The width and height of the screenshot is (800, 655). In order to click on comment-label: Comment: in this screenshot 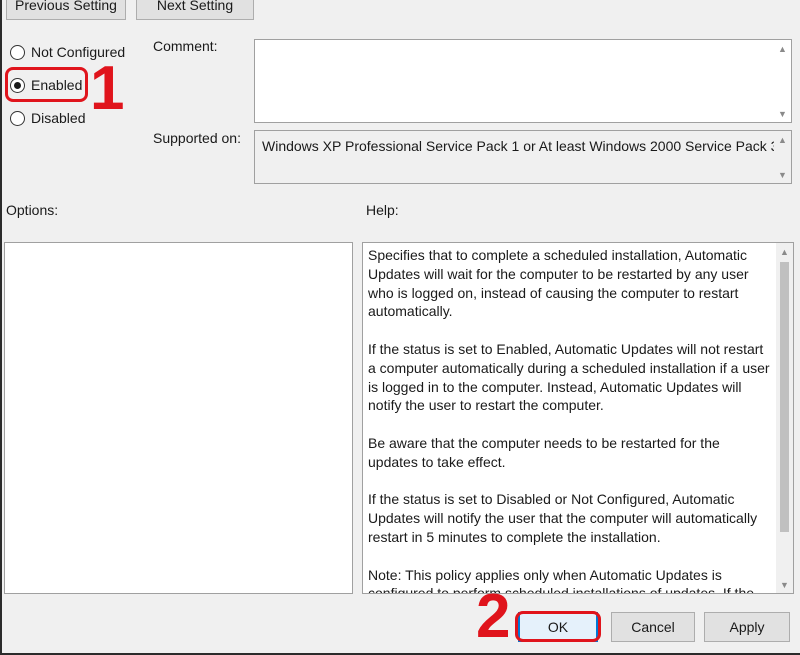, I will do `click(185, 46)`.